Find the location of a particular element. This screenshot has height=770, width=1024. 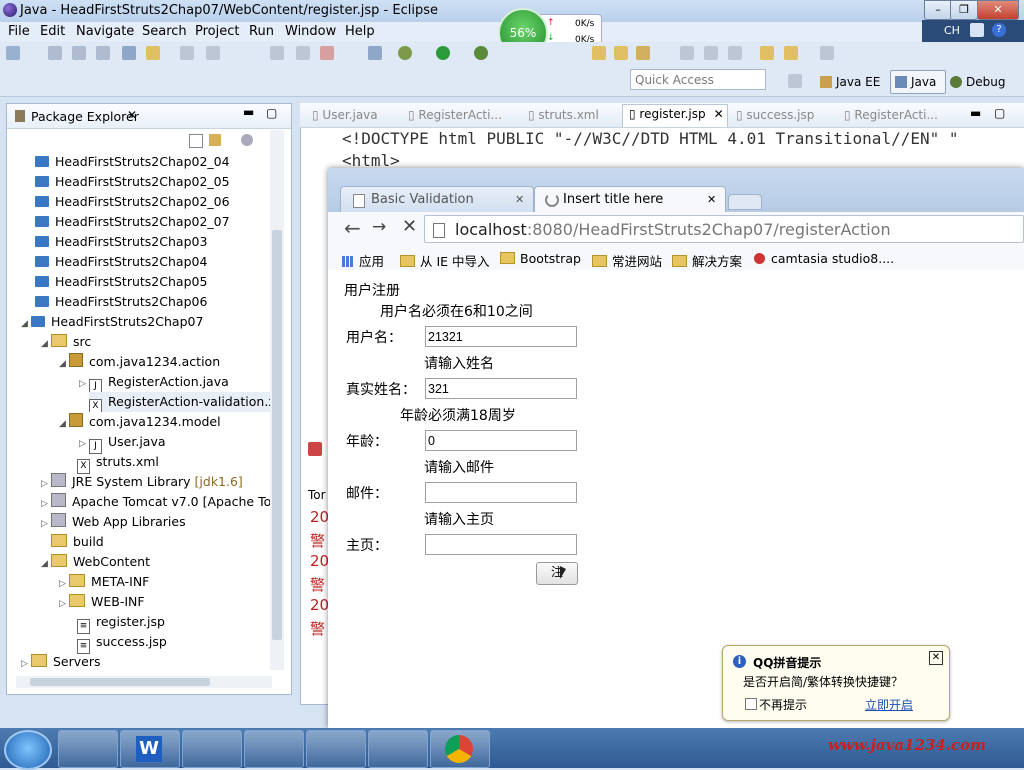

homepage-input is located at coordinates (501, 544).